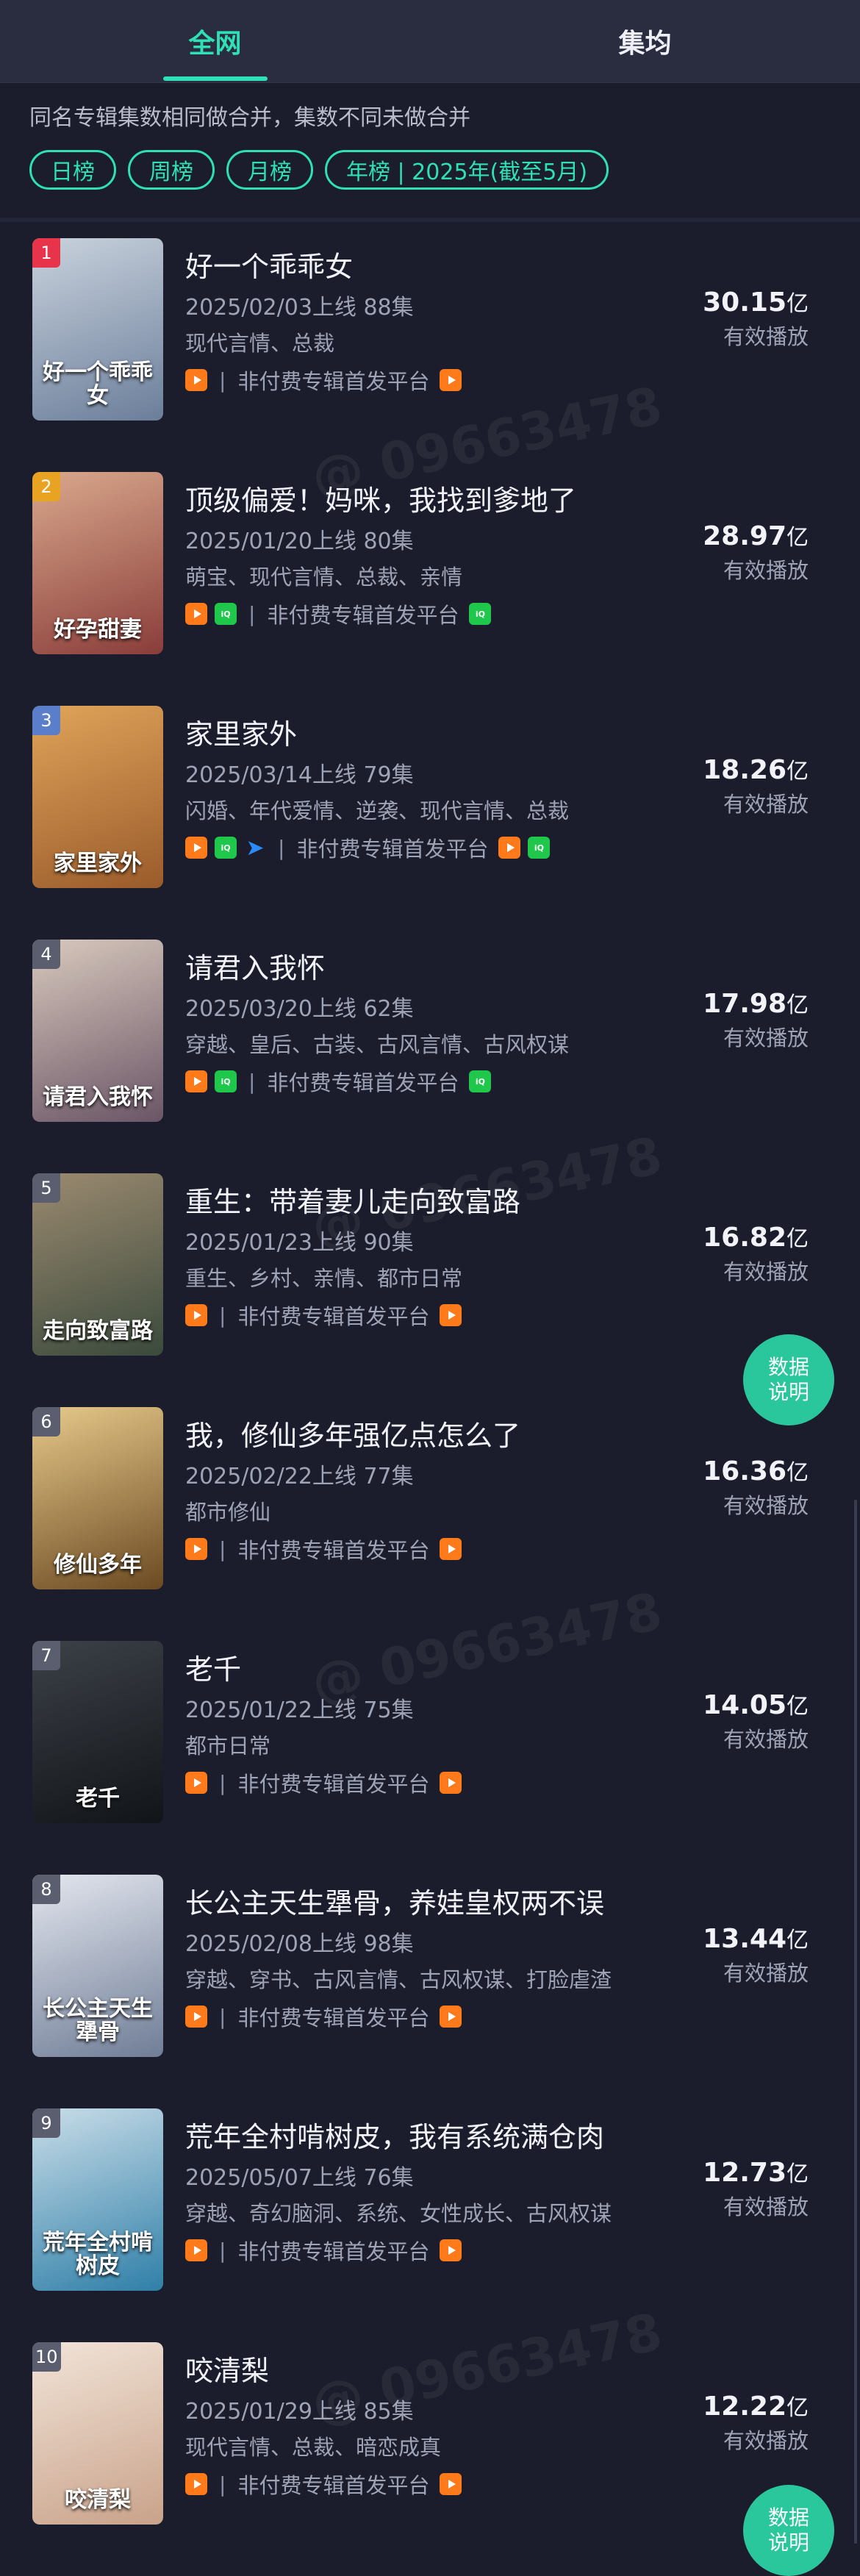  I want to click on play-count: 16.36亿, so click(756, 1470).